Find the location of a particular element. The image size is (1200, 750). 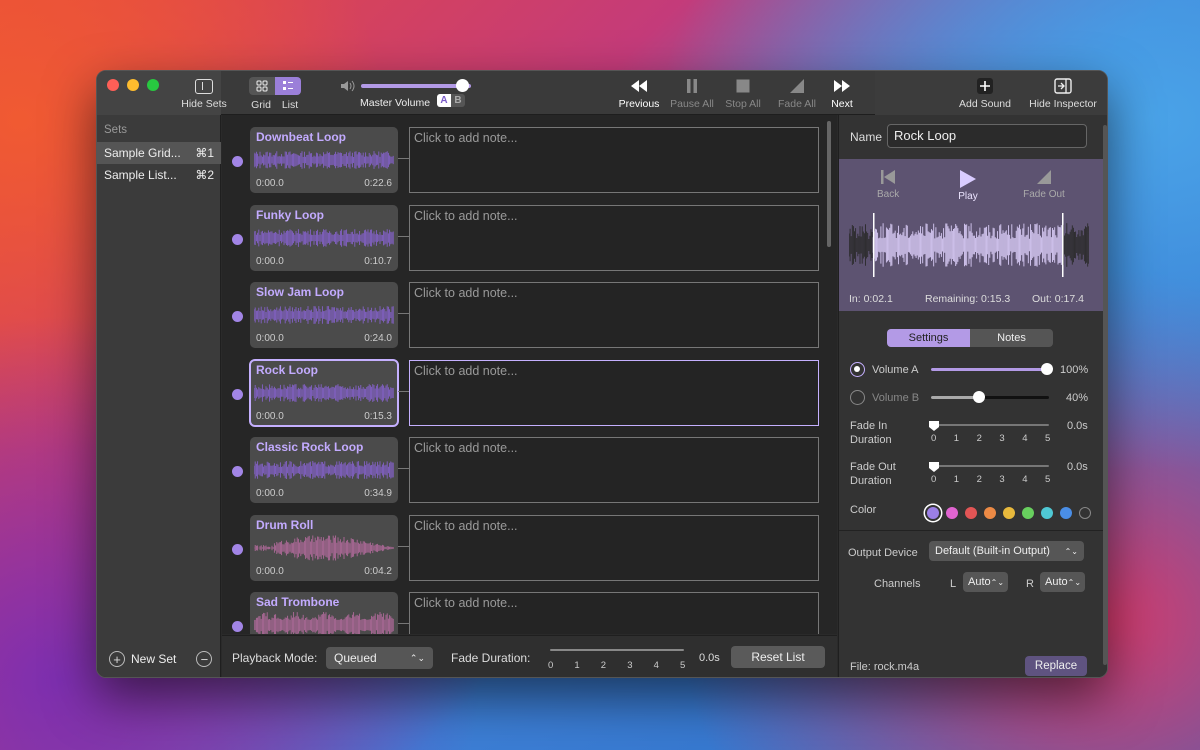

list-scrollbar is located at coordinates (829, 184).